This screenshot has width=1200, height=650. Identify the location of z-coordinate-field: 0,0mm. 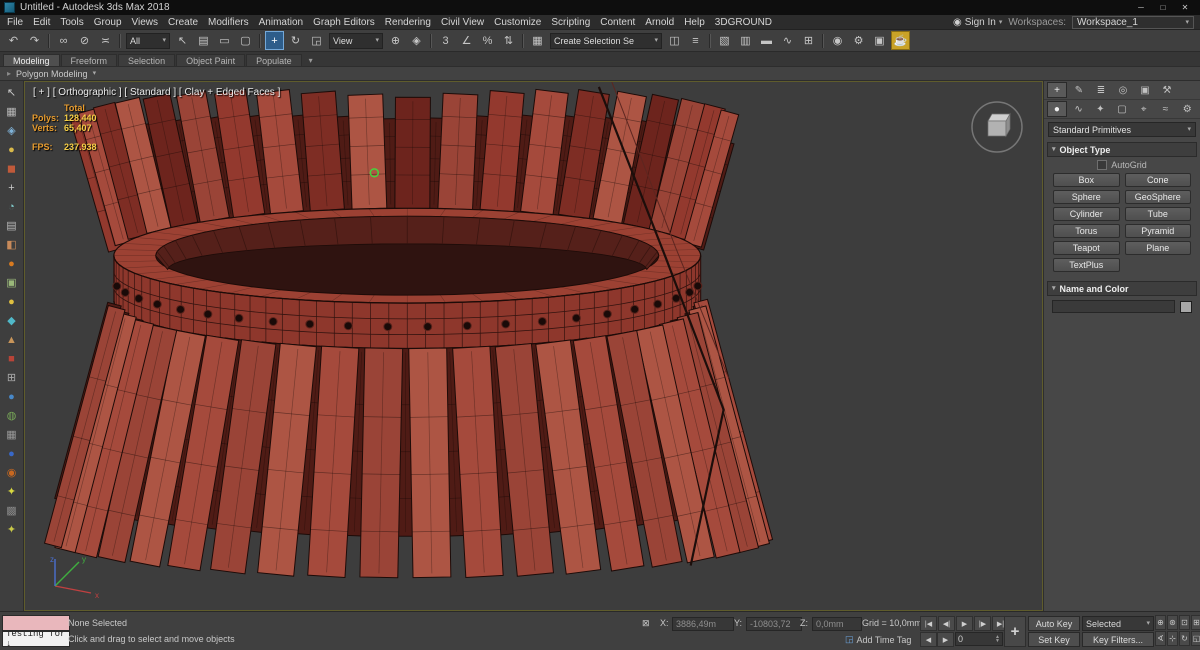
(837, 624).